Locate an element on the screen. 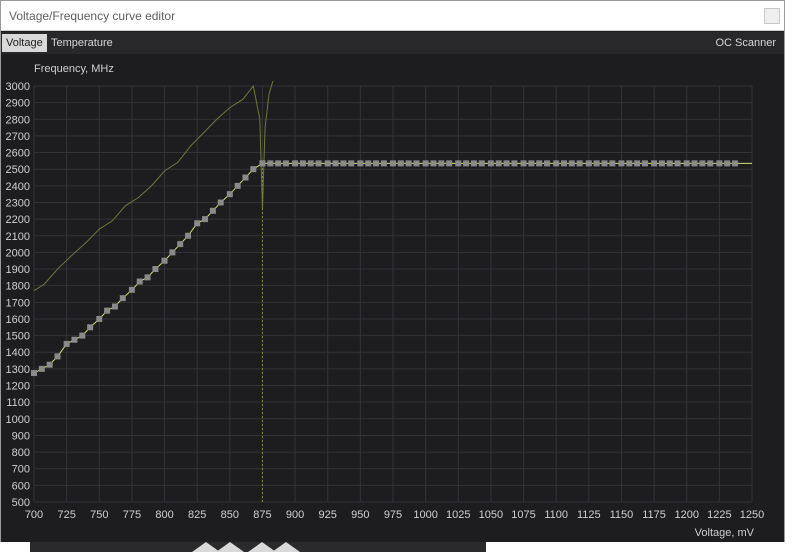  y-tick-label: 600 is located at coordinates (21, 486).